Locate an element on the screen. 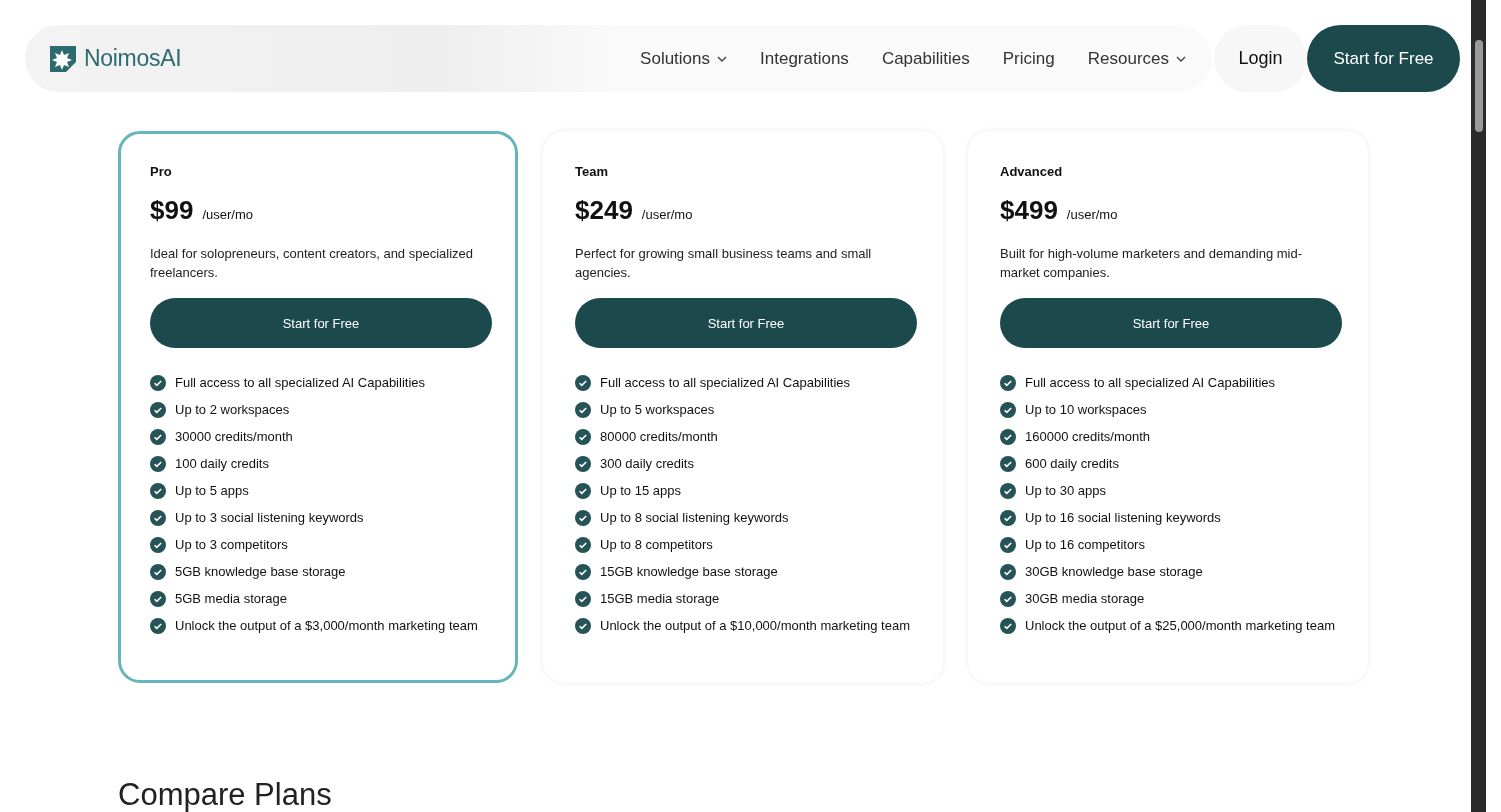  feature-text: Unlock the output of a $10,000/month marketing team is located at coordinates (755, 626).